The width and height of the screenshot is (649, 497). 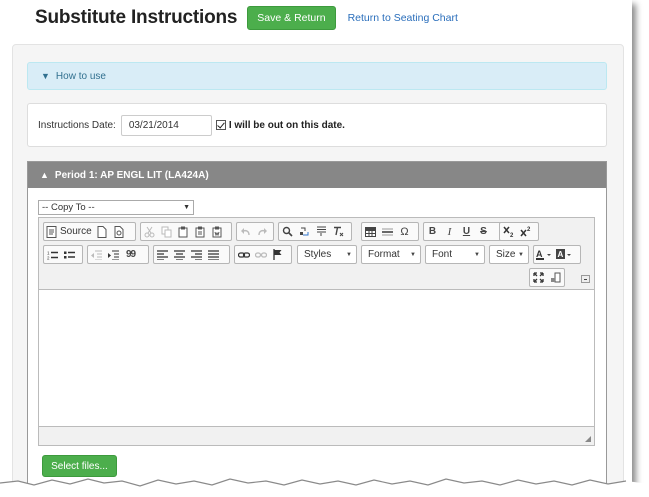 I want to click on maximize-button, so click(x=538, y=277).